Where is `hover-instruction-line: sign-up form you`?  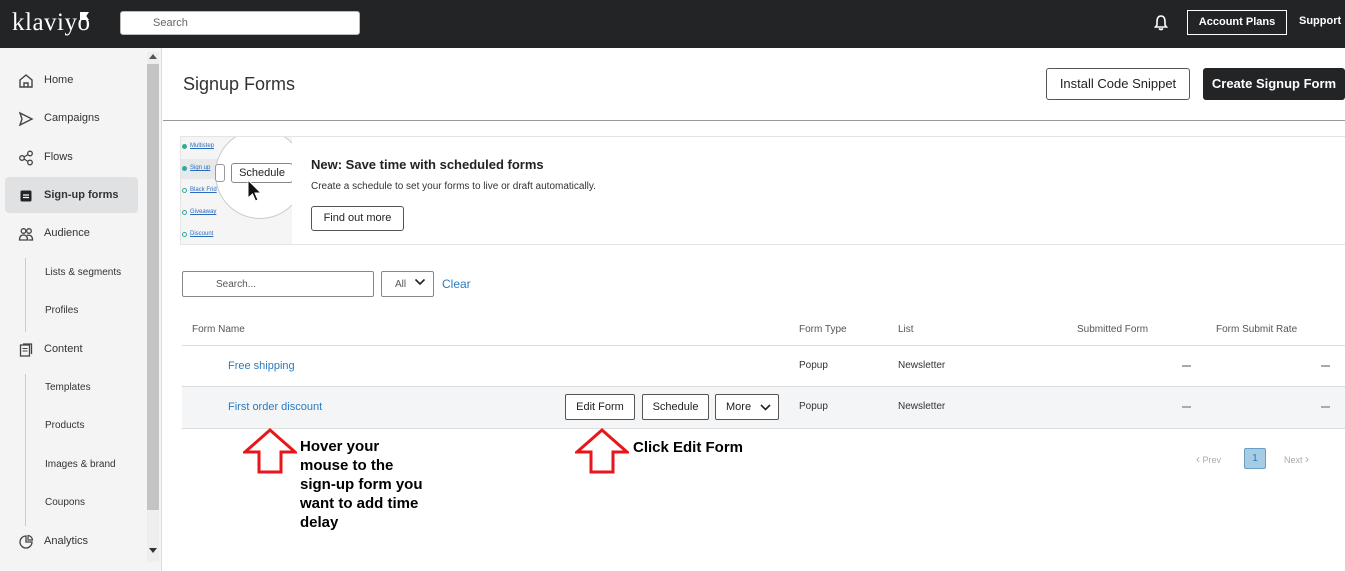 hover-instruction-line: sign-up form you is located at coordinates (361, 484).